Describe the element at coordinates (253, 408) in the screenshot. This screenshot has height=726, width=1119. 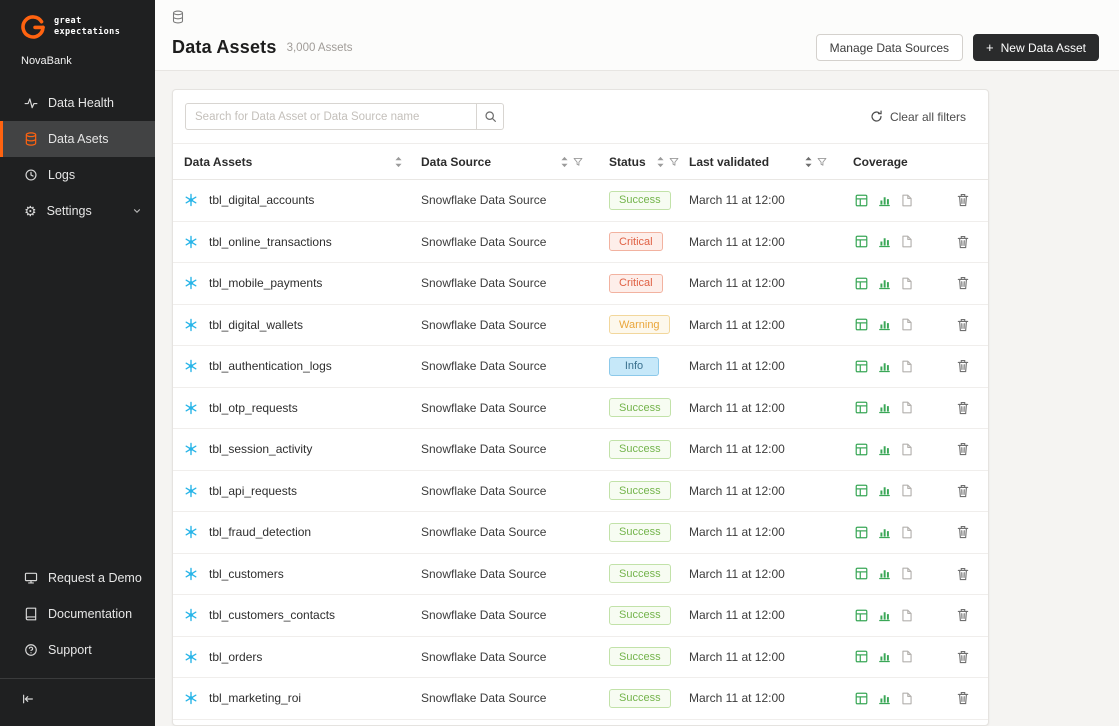
I see `asset-name-link: tbl_otp_requests` at that location.